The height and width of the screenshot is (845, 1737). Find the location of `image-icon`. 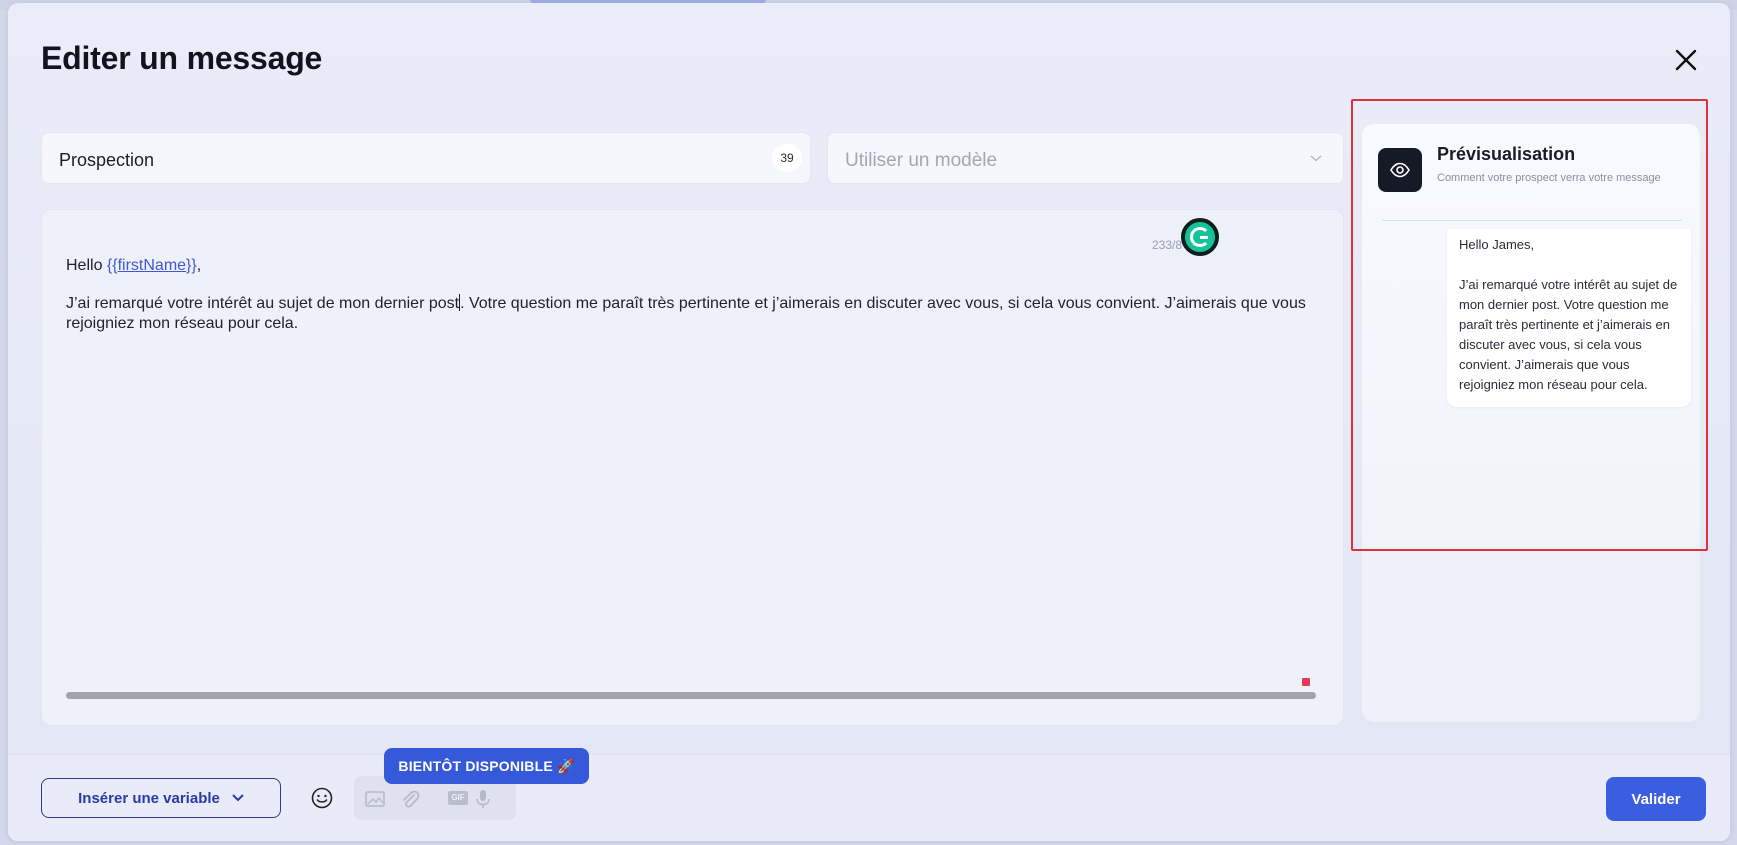

image-icon is located at coordinates (375, 799).